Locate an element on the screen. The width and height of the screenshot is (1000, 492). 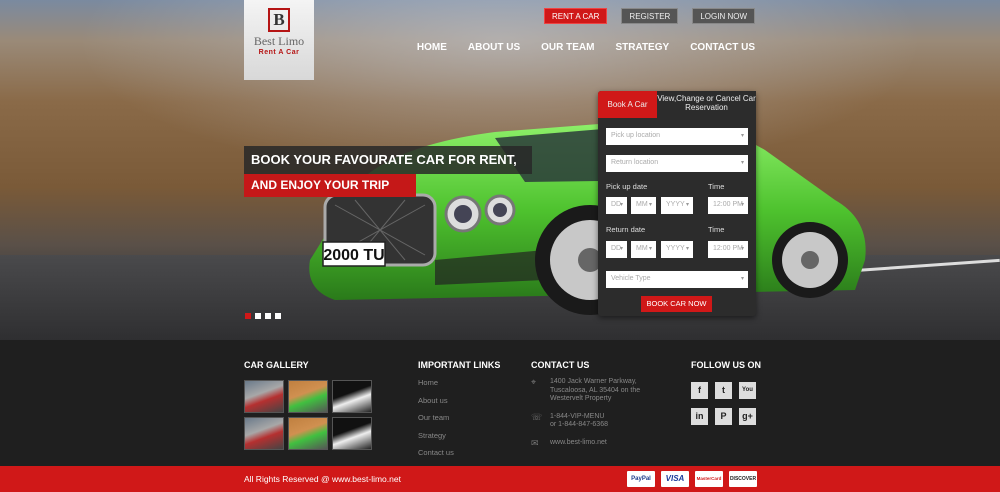
location-pin-icon: ⌖ is located at coordinates (534, 382).